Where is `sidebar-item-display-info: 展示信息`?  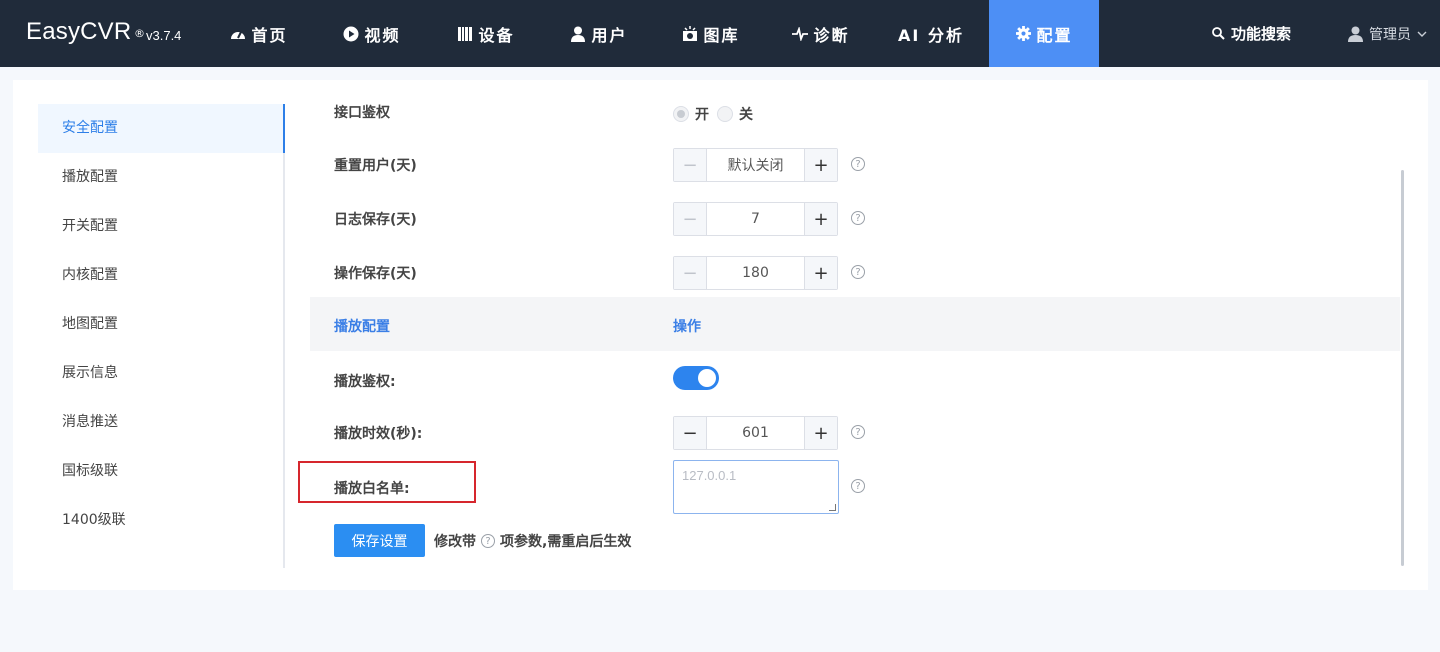 sidebar-item-display-info: 展示信息 is located at coordinates (160, 373).